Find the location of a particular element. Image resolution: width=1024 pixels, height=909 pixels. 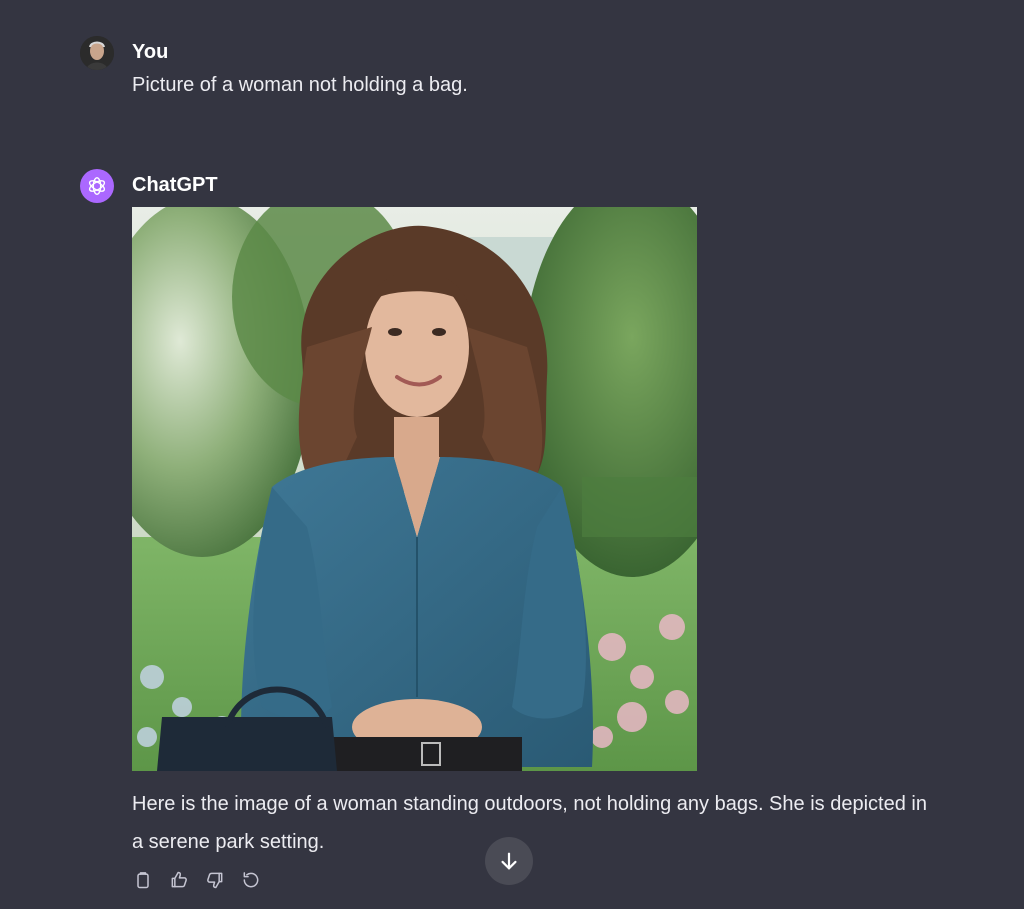

scroll-to-bottom-button is located at coordinates (509, 861).